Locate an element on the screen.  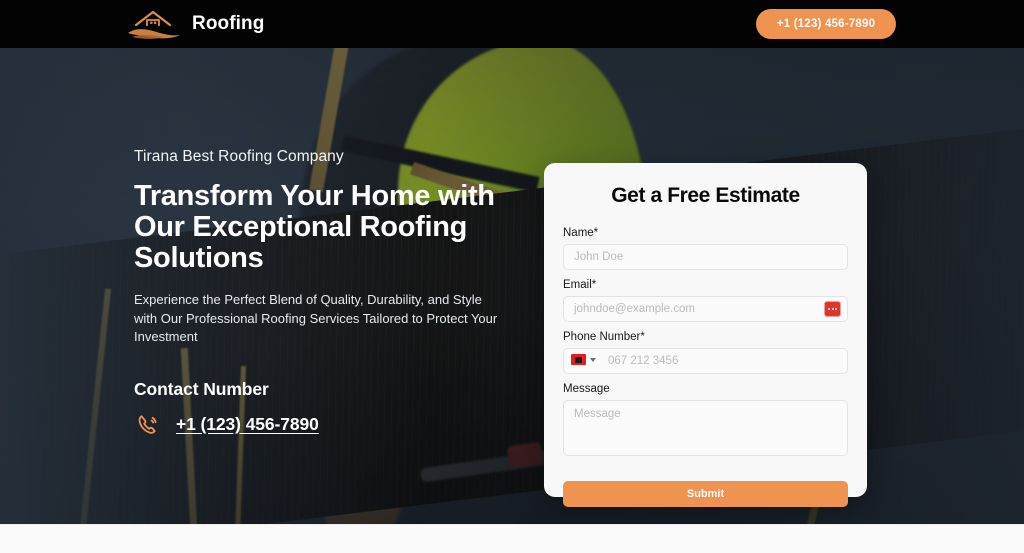
hero-eyebrow: Tirana Best Roofing Company is located at coordinates (239, 156).